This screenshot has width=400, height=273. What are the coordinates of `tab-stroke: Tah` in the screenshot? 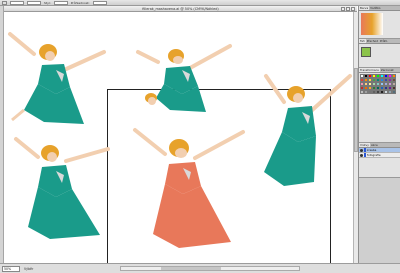 It's located at (362, 41).